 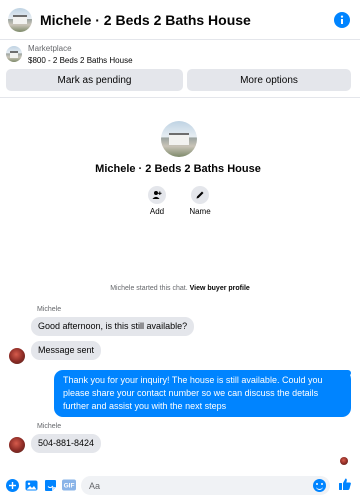 I want to click on incoming-message: Message sent, so click(x=66, y=350).